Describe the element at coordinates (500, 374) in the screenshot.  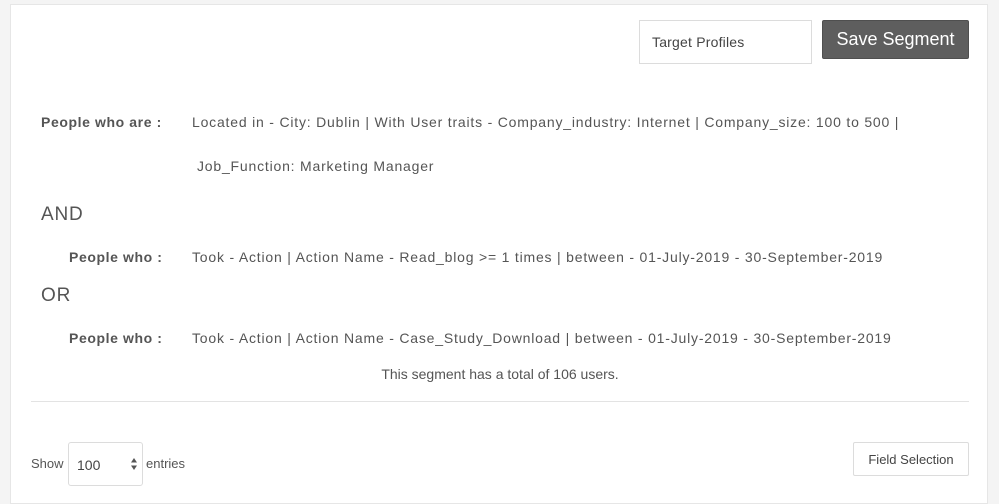
I see `segment-total-text: This segment has a total of 106 users.` at that location.